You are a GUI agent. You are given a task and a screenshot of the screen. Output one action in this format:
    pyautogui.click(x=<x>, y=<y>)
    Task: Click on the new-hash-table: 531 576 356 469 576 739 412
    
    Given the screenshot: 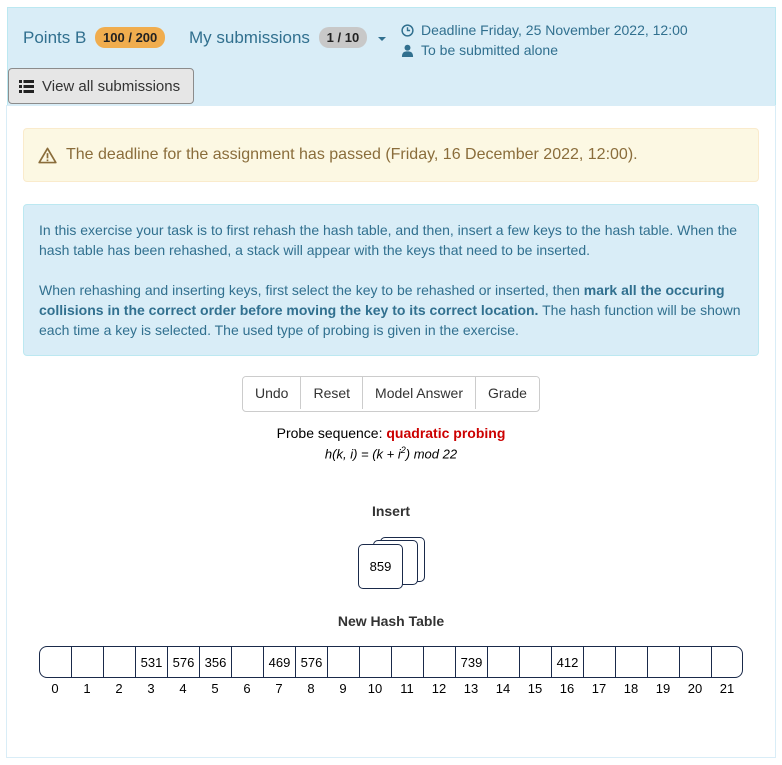 What is the action you would take?
    pyautogui.click(x=391, y=662)
    